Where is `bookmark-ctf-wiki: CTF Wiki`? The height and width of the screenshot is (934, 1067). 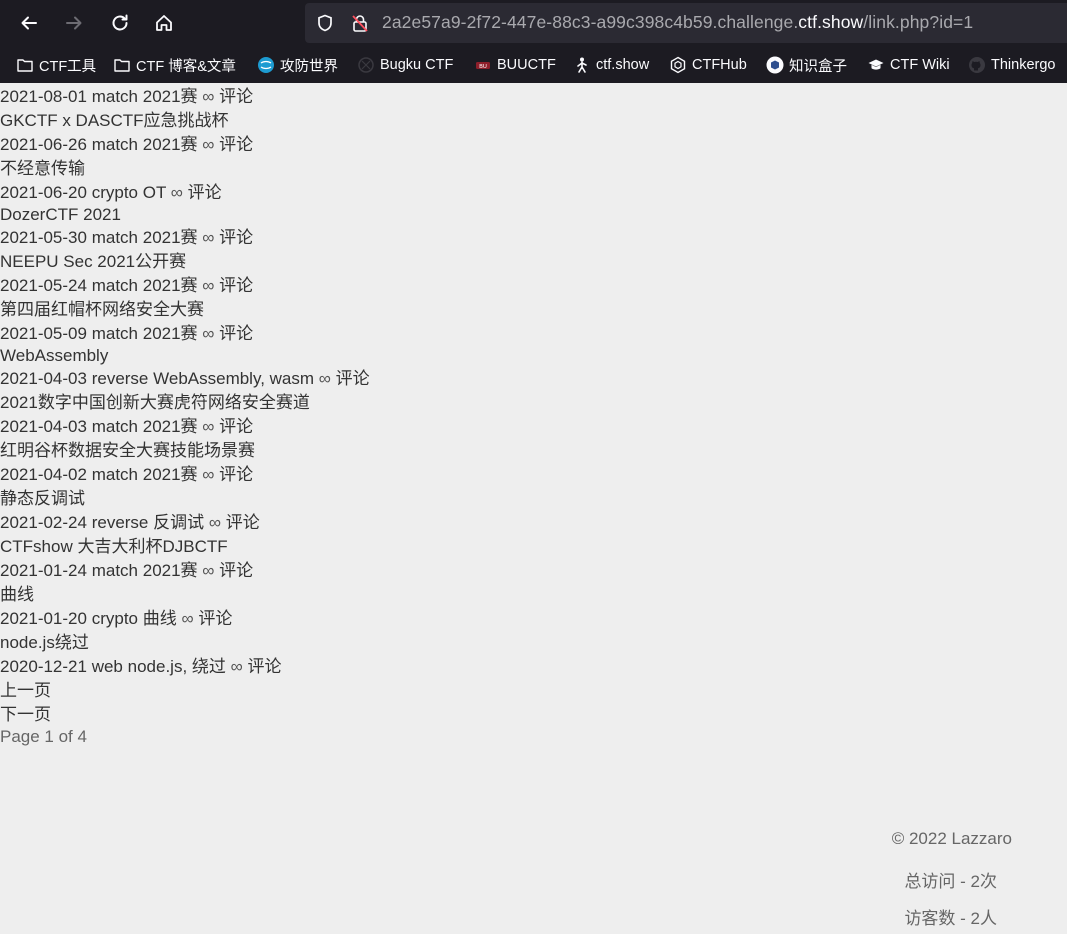 bookmark-ctf-wiki: CTF Wiki is located at coordinates (908, 65).